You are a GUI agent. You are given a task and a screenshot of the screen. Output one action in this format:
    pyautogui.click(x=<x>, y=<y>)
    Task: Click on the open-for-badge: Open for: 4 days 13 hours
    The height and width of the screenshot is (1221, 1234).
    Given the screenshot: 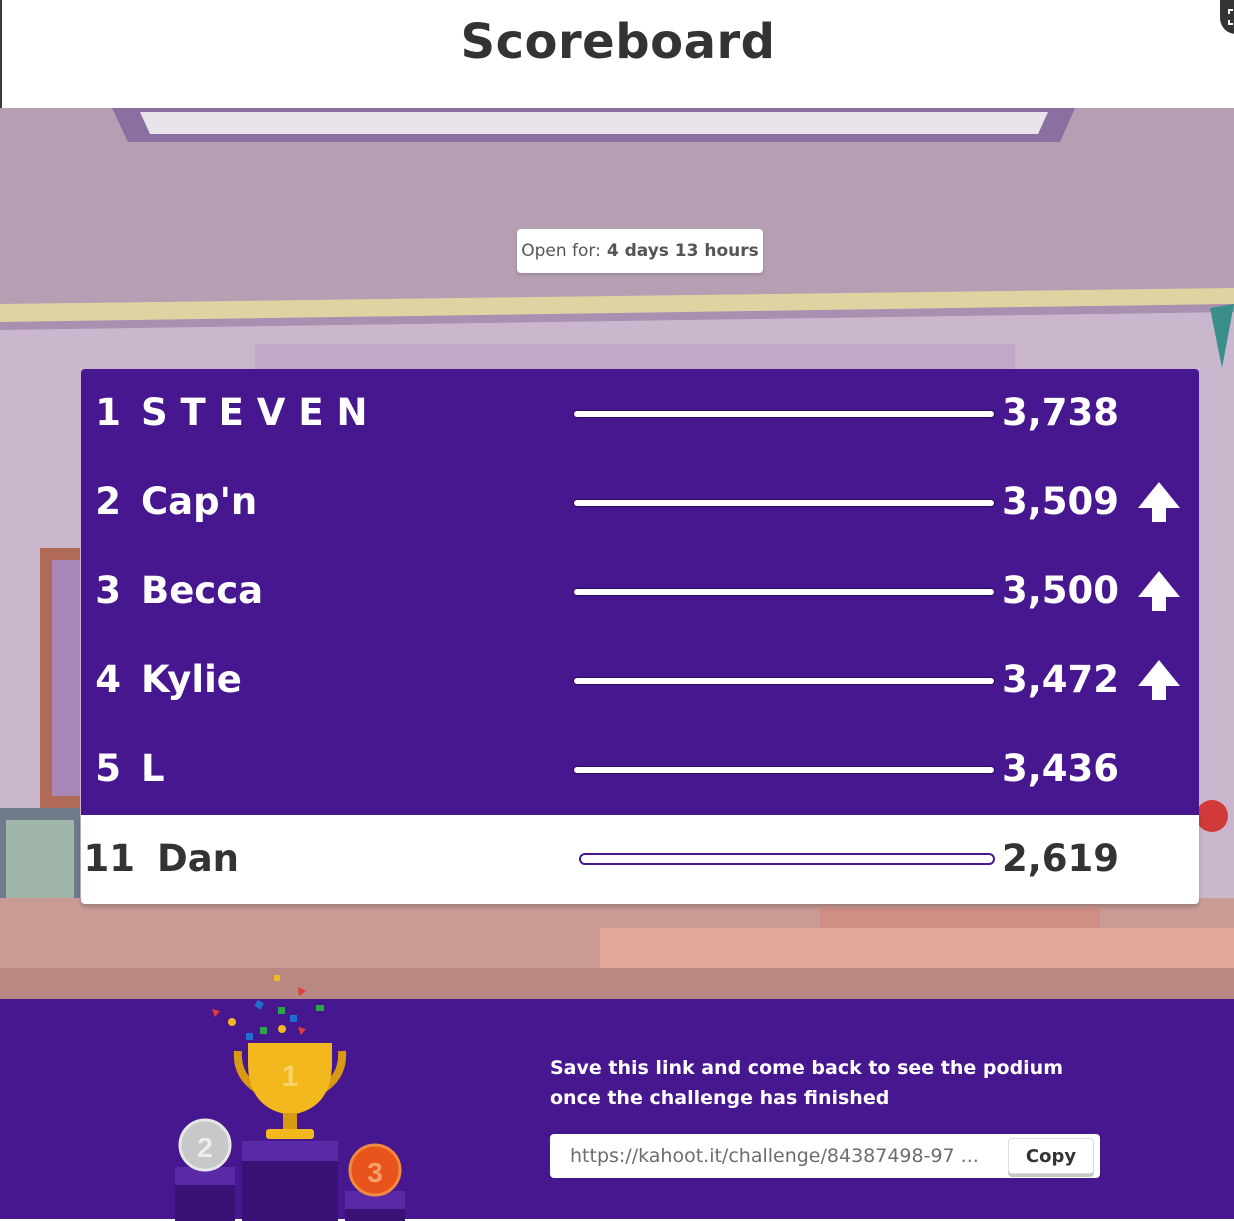 What is the action you would take?
    pyautogui.click(x=640, y=251)
    